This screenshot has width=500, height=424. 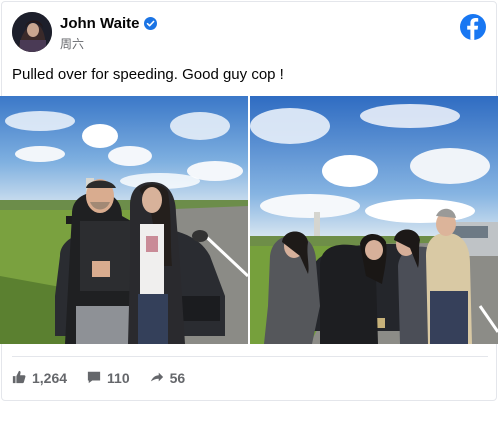 I want to click on share-count: 56, so click(x=168, y=378).